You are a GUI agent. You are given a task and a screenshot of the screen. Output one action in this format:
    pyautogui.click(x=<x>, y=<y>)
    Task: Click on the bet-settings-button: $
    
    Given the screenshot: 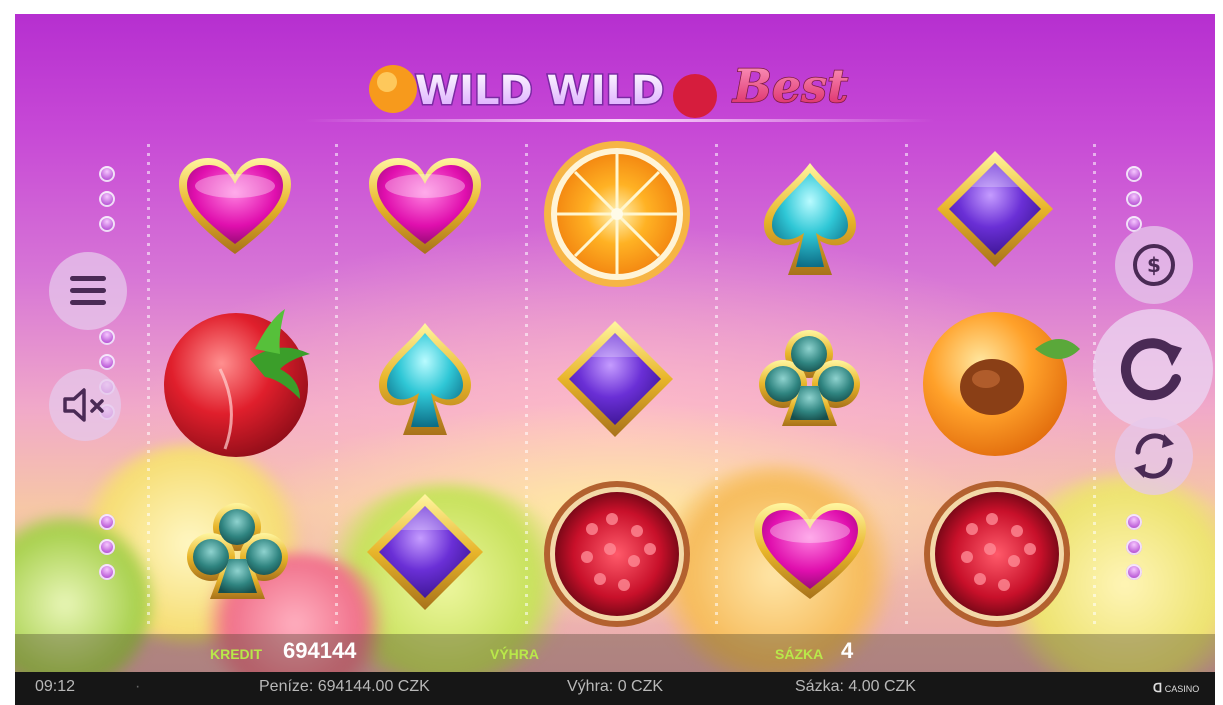 What is the action you would take?
    pyautogui.click(x=1154, y=265)
    